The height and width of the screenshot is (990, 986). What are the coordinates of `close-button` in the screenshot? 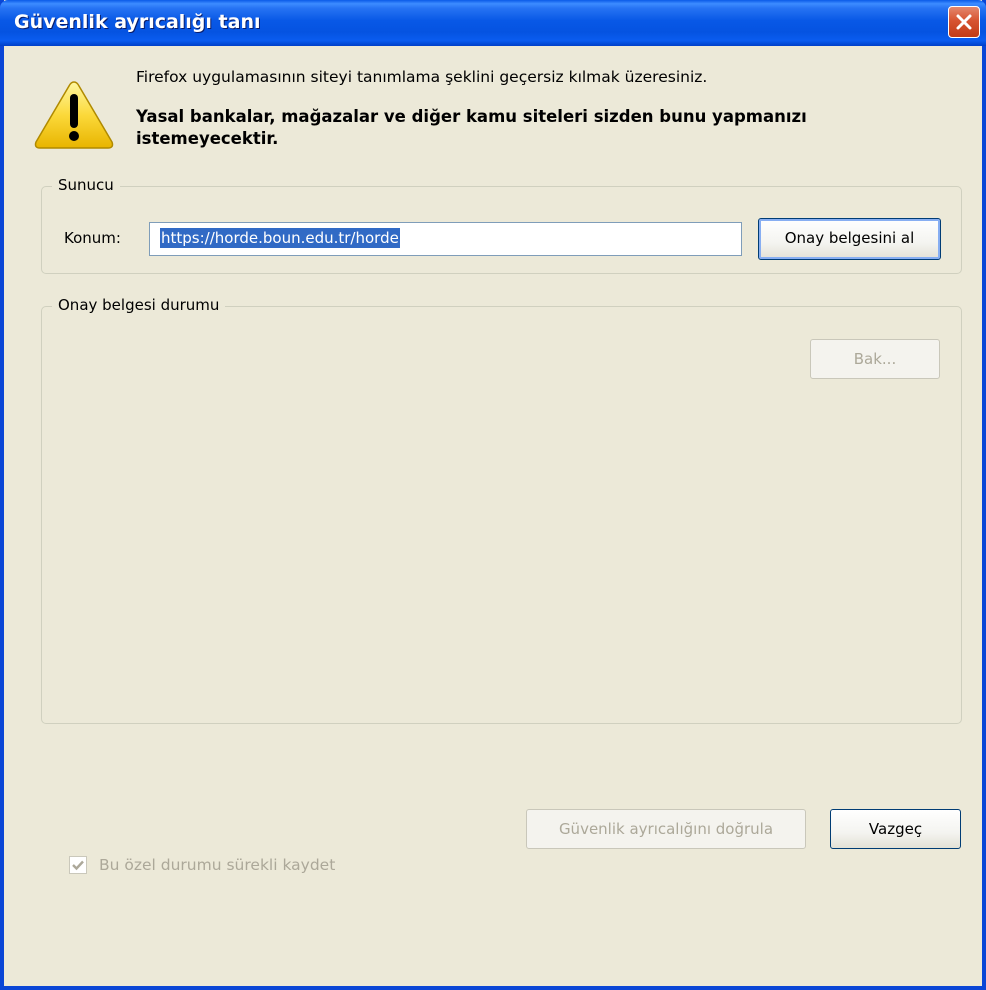 It's located at (964, 22).